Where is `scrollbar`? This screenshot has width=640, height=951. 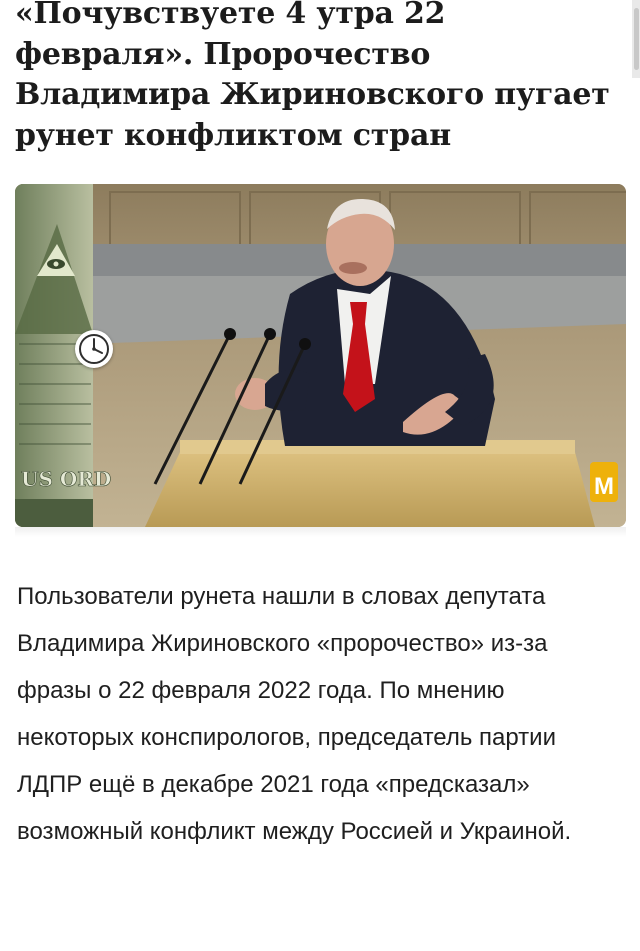 scrollbar is located at coordinates (636, 39).